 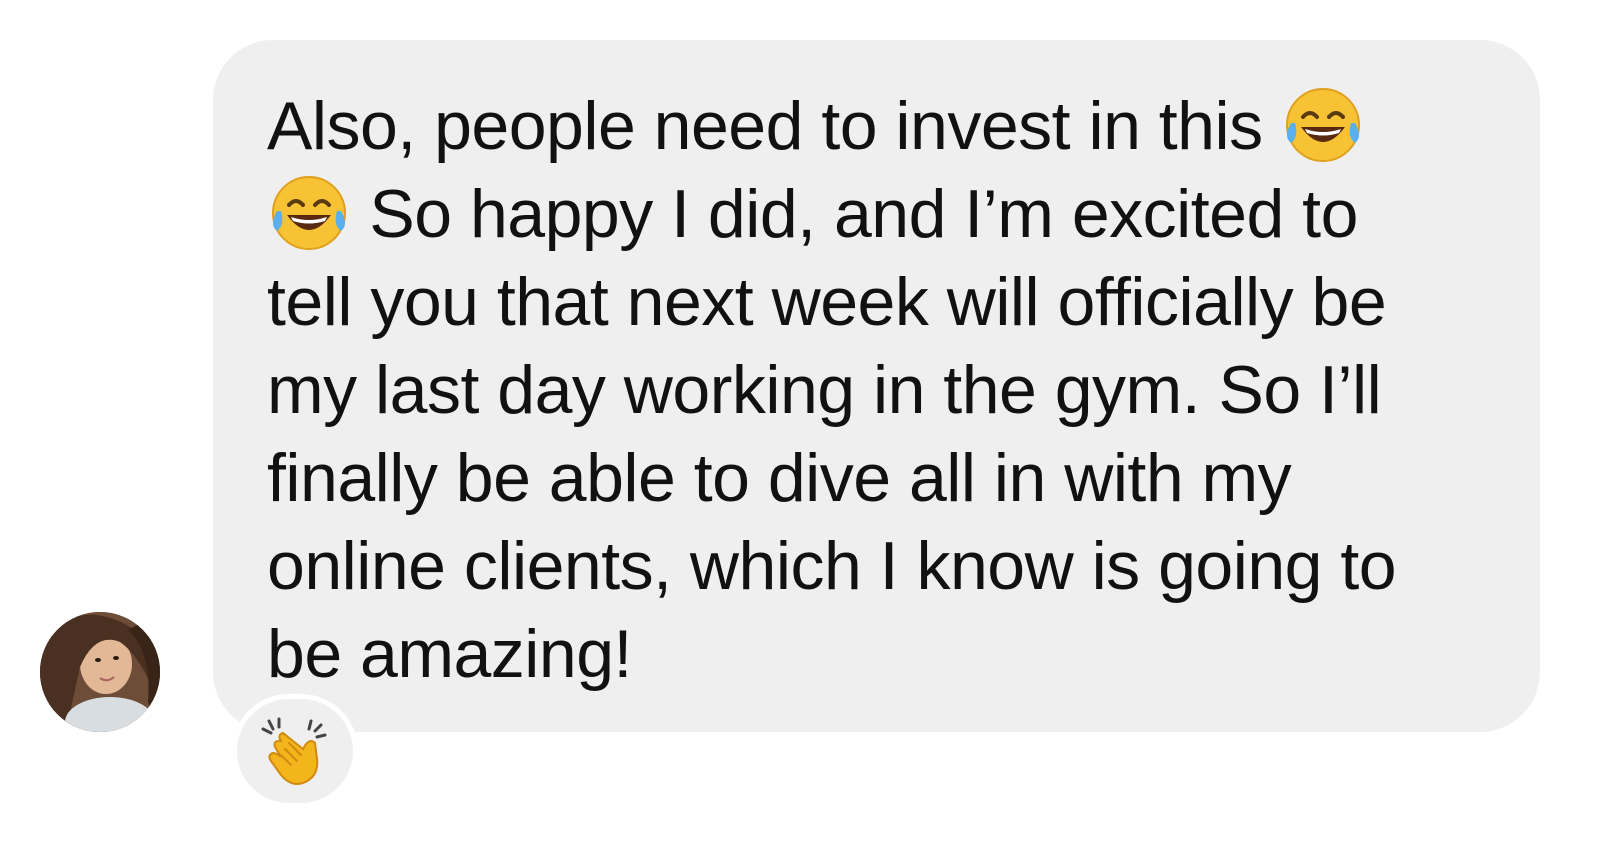 I want to click on message-line-2: So happy I did, and I’m excited to, so click(x=854, y=214).